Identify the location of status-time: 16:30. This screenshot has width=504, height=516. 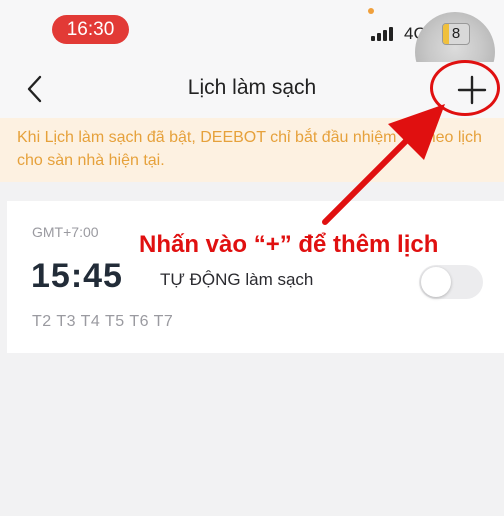
(90, 29).